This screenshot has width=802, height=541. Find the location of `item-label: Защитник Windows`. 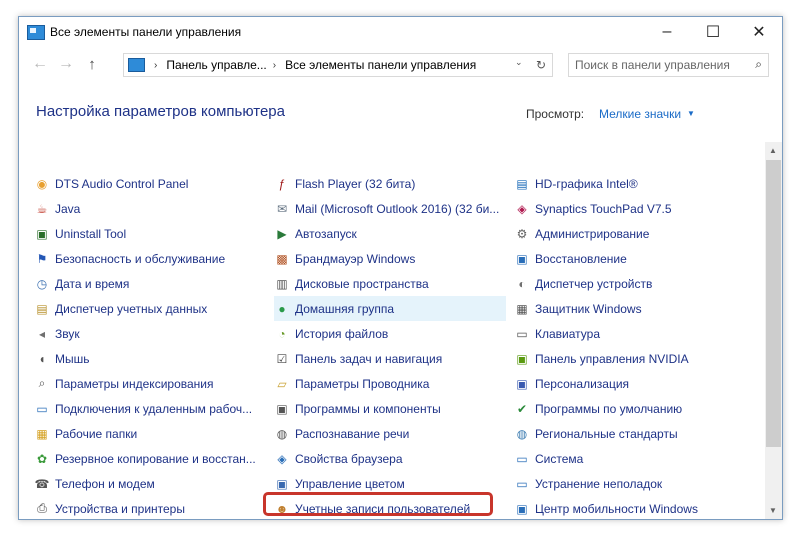

item-label: Защитник Windows is located at coordinates (588, 308).